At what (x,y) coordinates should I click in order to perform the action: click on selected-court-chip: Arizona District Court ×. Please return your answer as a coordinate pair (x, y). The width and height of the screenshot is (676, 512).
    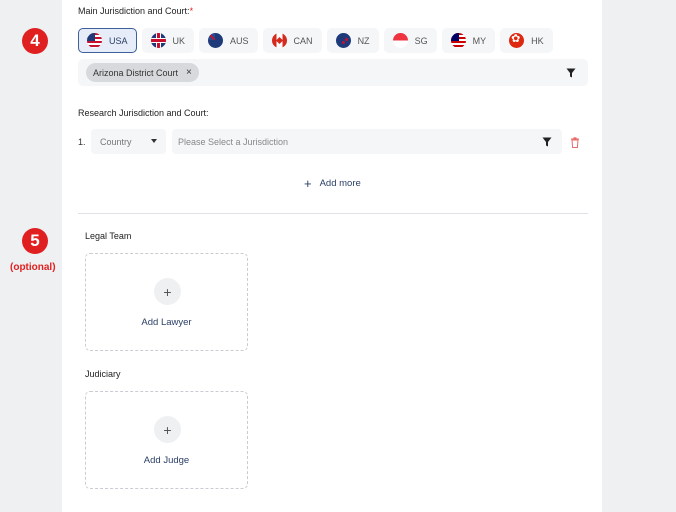
    Looking at the image, I should click on (142, 72).